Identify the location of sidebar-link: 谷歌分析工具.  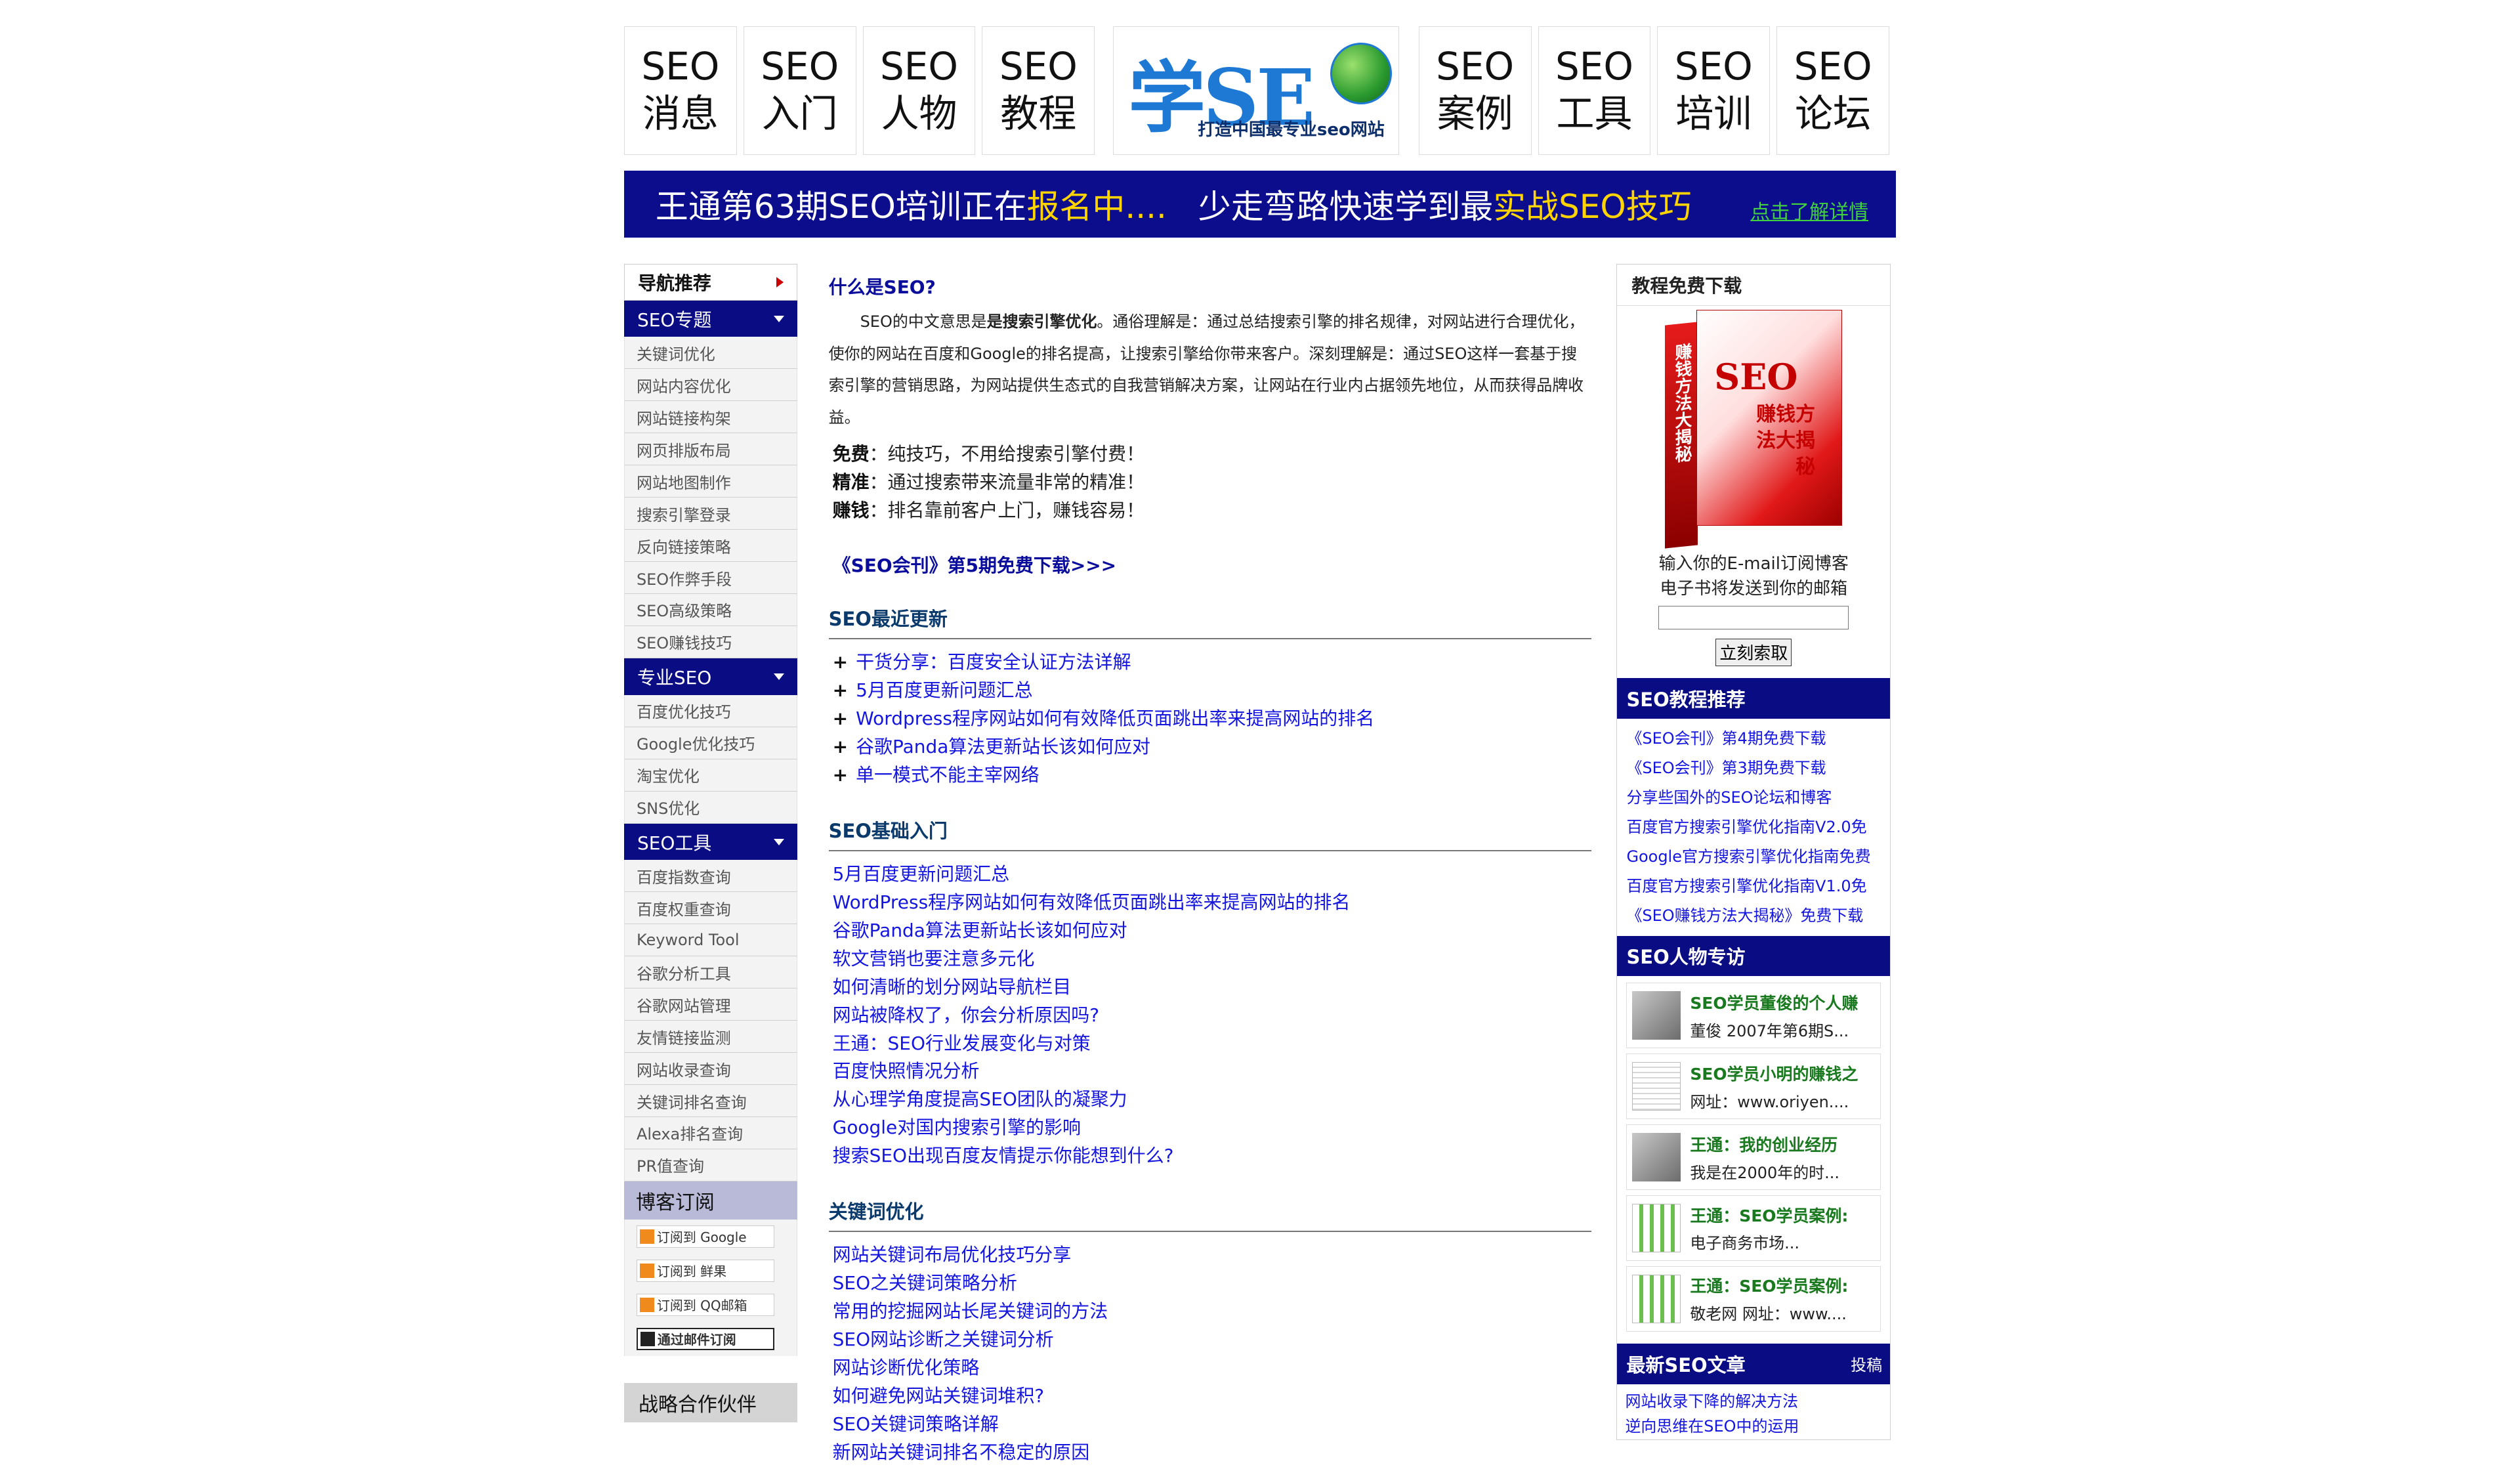
(710, 972).